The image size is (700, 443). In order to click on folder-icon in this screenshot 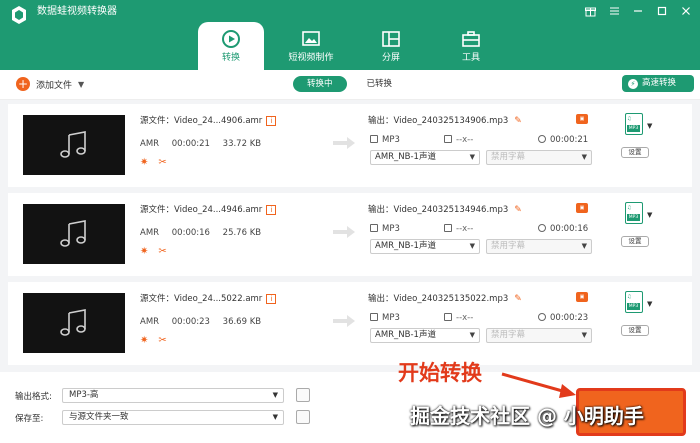, I will do `click(303, 417)`.